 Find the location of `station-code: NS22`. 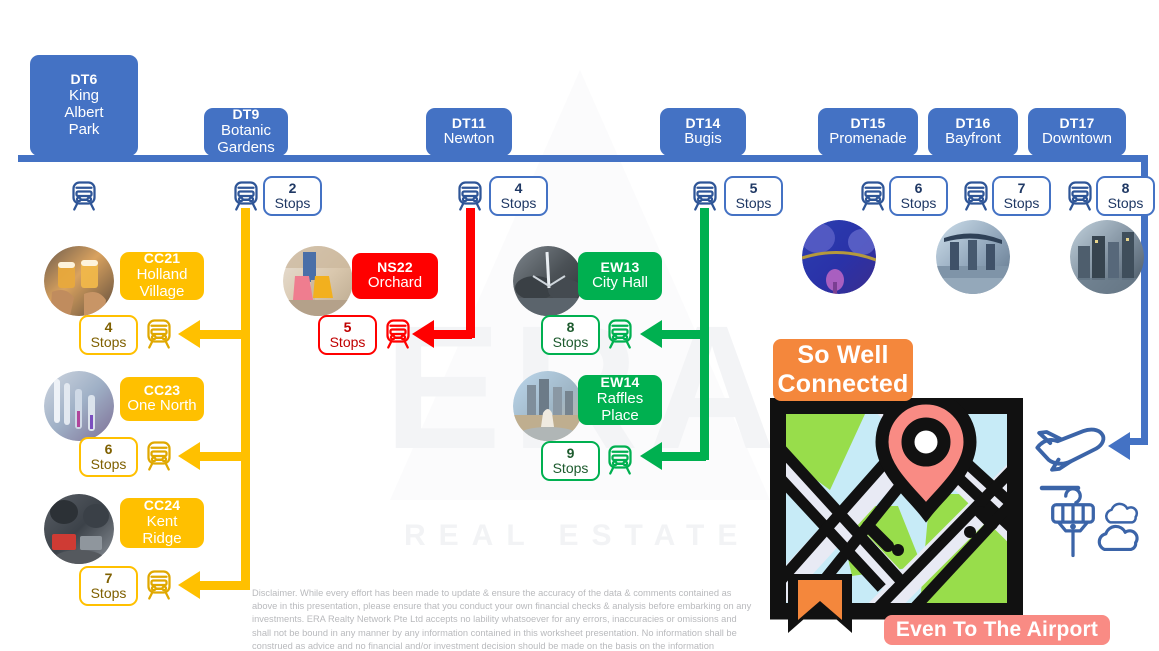

station-code: NS22 is located at coordinates (395, 266).